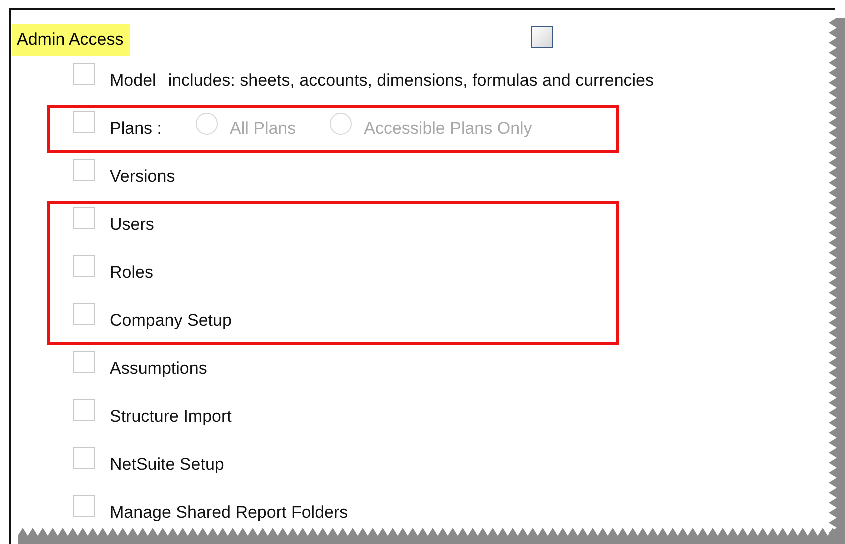  Describe the element at coordinates (167, 465) in the screenshot. I see `option-label: NetSuite Setup` at that location.